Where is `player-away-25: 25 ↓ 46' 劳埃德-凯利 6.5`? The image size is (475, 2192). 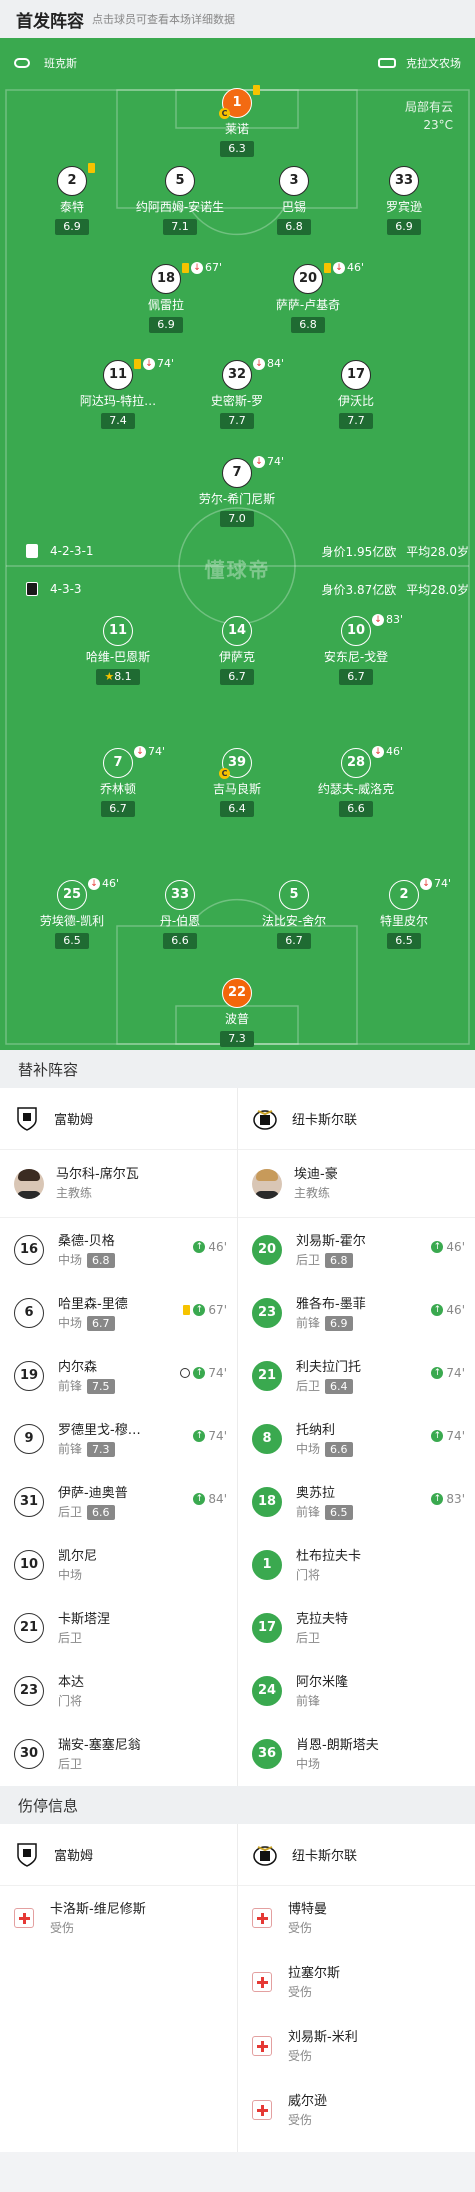
player-away-25: 25 ↓ 46' 劳埃德-凯利 6.5 is located at coordinates (72, 913).